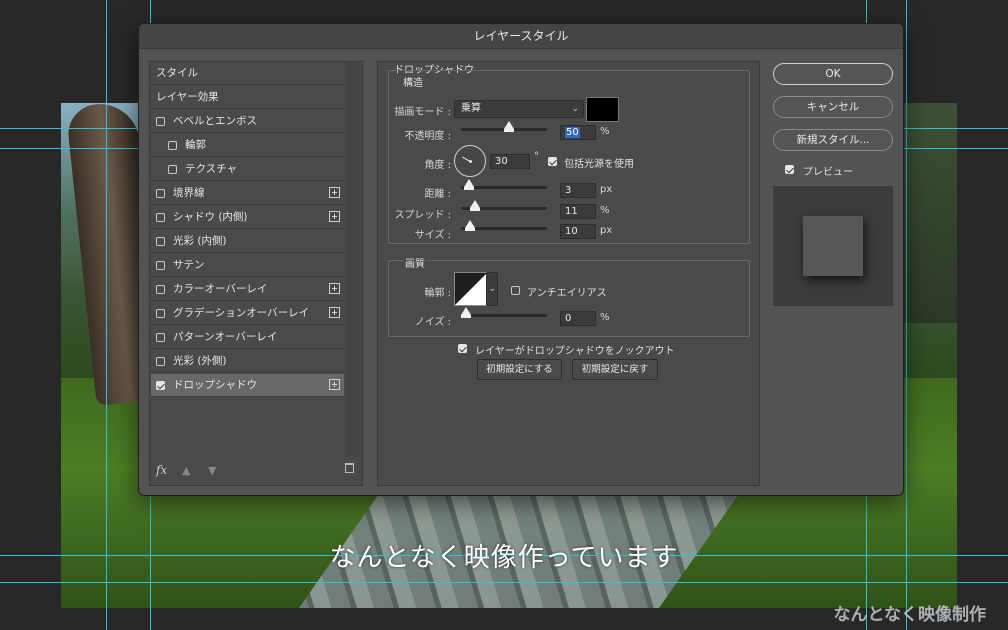 The image size is (1008, 630). Describe the element at coordinates (247, 169) in the screenshot. I see `effect-item: テクスチャ` at that location.